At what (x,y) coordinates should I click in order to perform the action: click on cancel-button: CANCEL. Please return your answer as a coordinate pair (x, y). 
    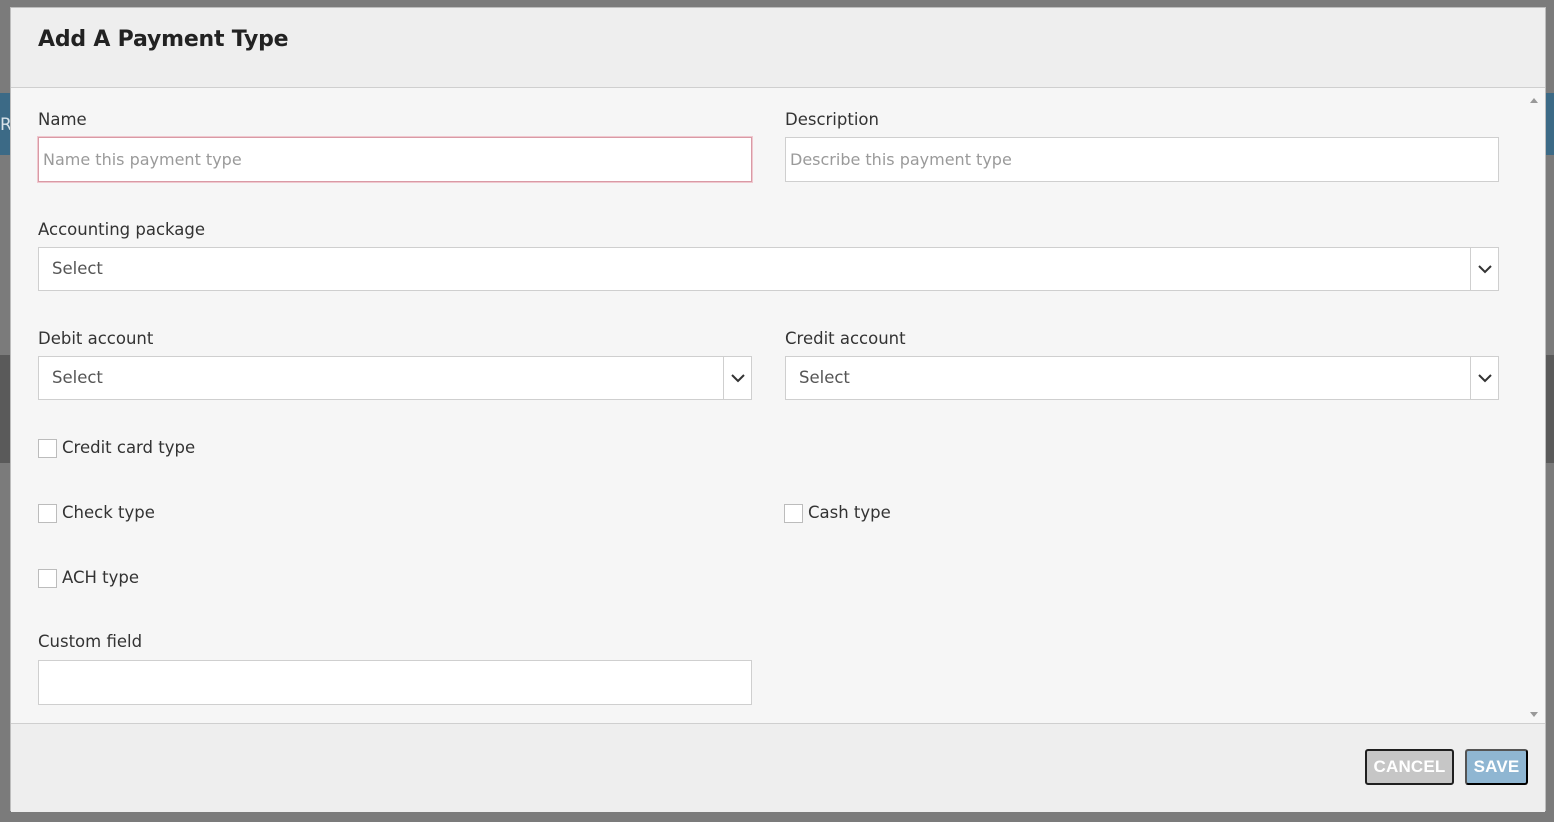
    Looking at the image, I should click on (1409, 767).